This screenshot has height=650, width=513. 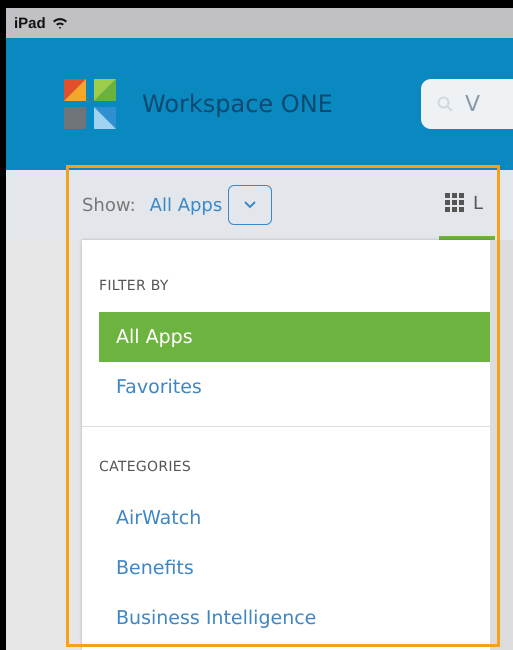 What do you see at coordinates (145, 467) in the screenshot?
I see `section-heading: CATEGORIES` at bounding box center [145, 467].